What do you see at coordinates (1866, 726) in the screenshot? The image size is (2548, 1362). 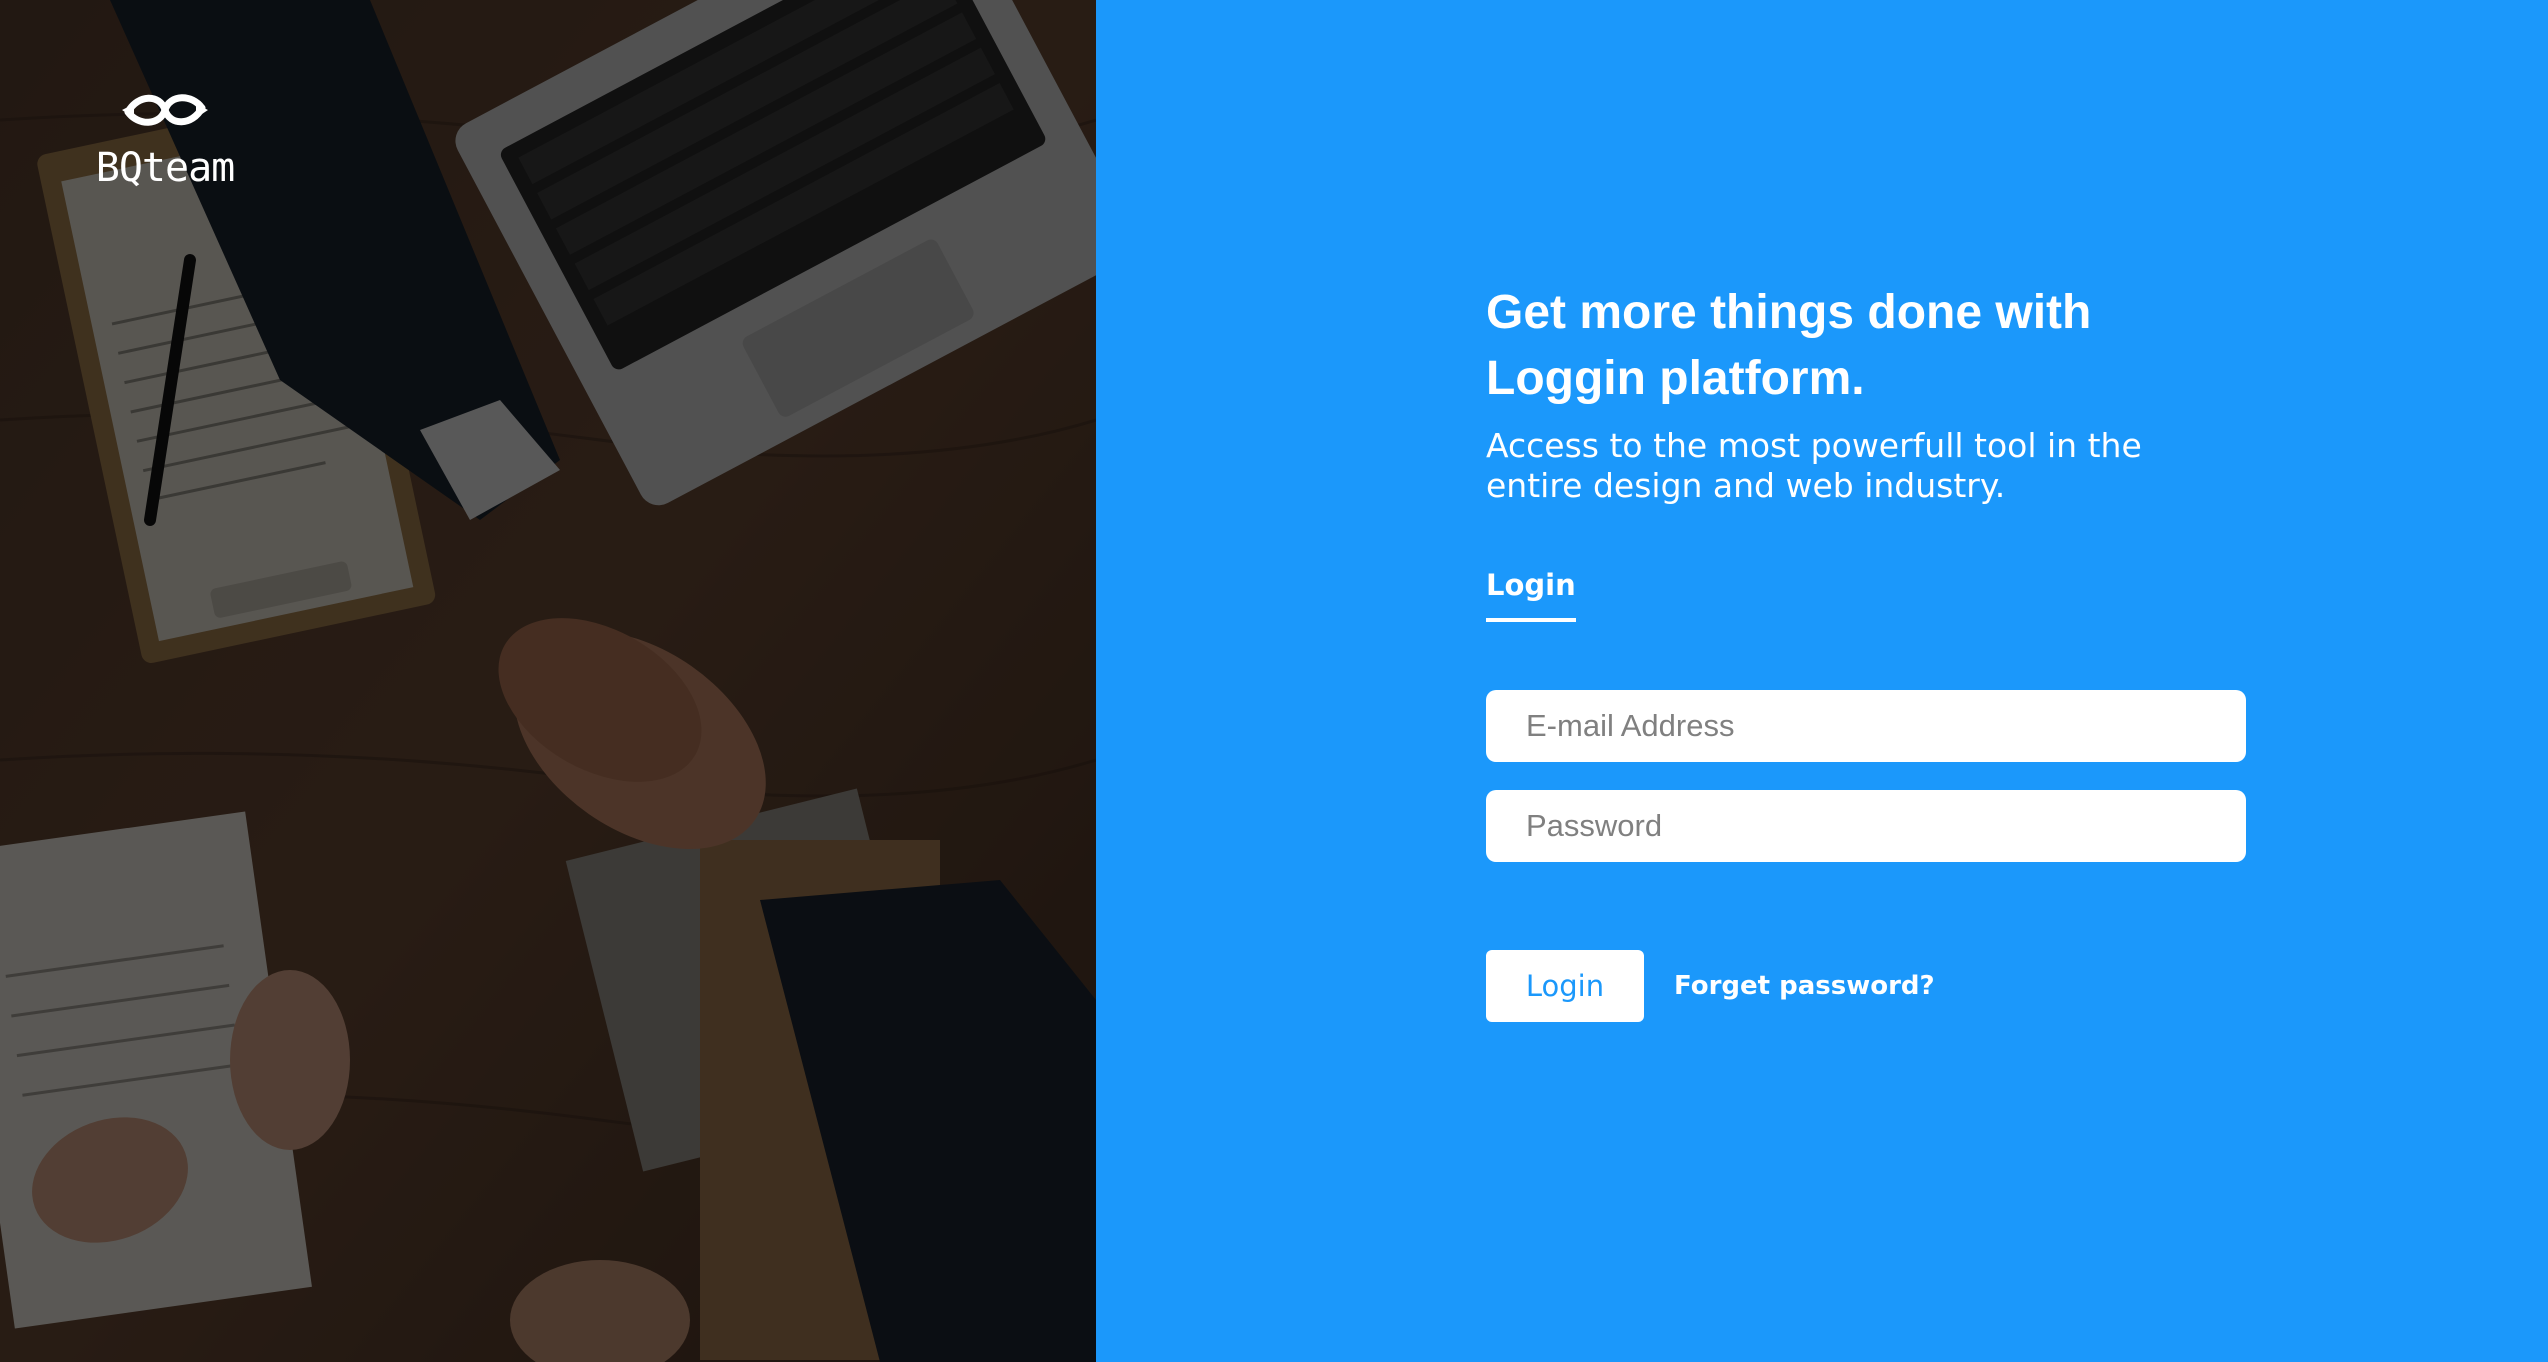 I see `email-field` at bounding box center [1866, 726].